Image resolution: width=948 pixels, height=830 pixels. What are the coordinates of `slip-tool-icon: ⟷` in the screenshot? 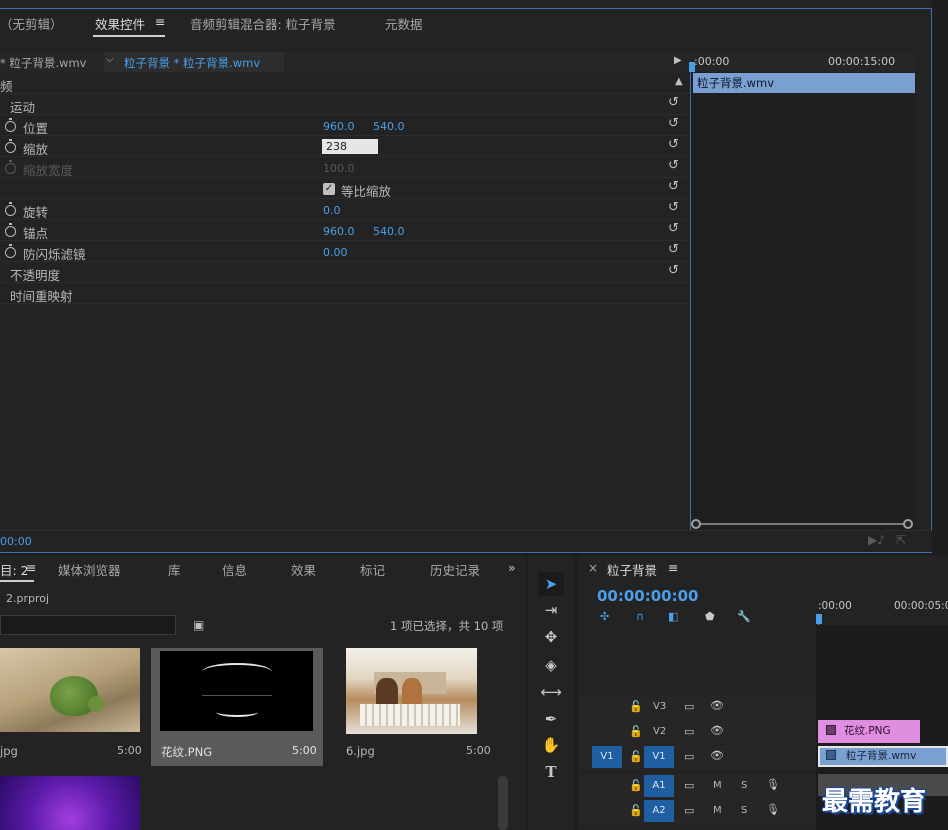 It's located at (551, 692).